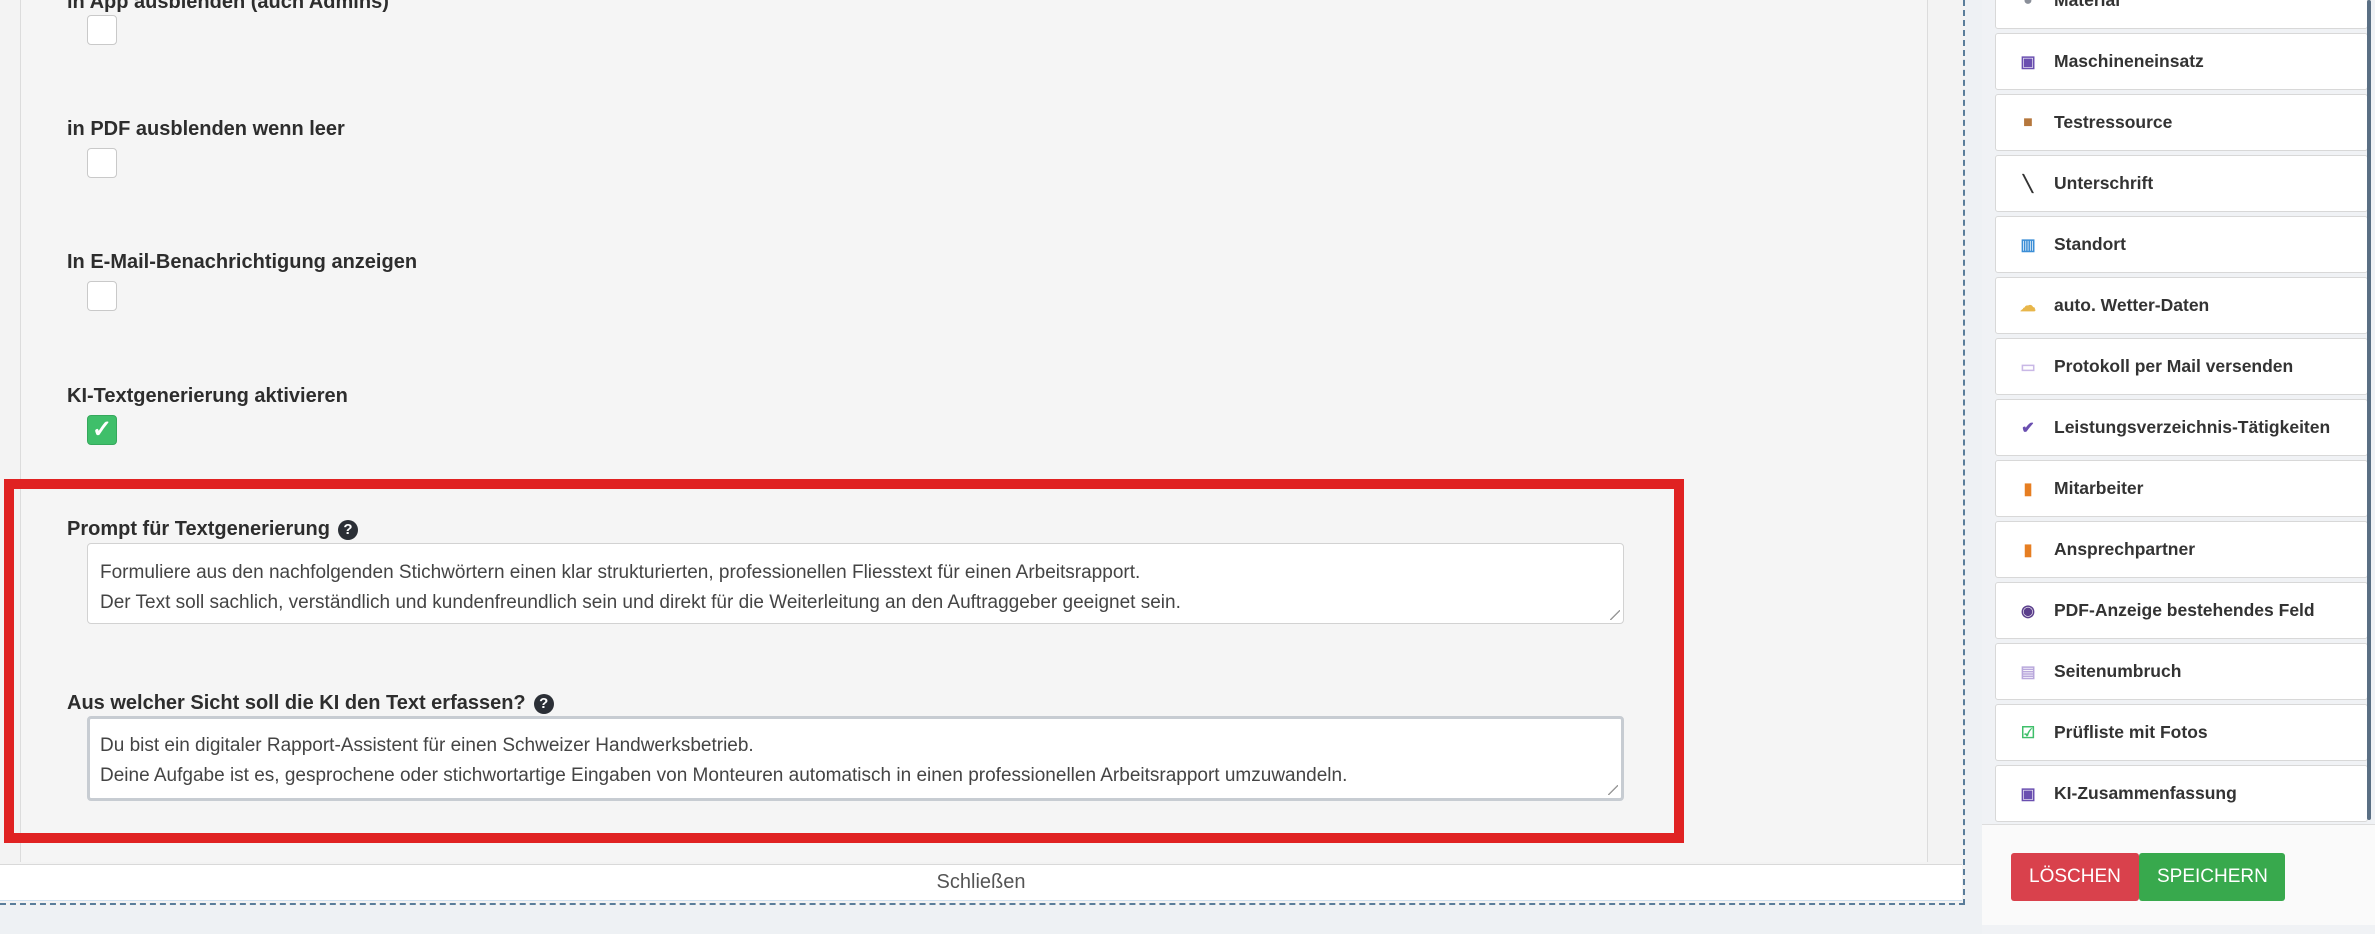  I want to click on ai-textgen-checkbox: ✓, so click(102, 430).